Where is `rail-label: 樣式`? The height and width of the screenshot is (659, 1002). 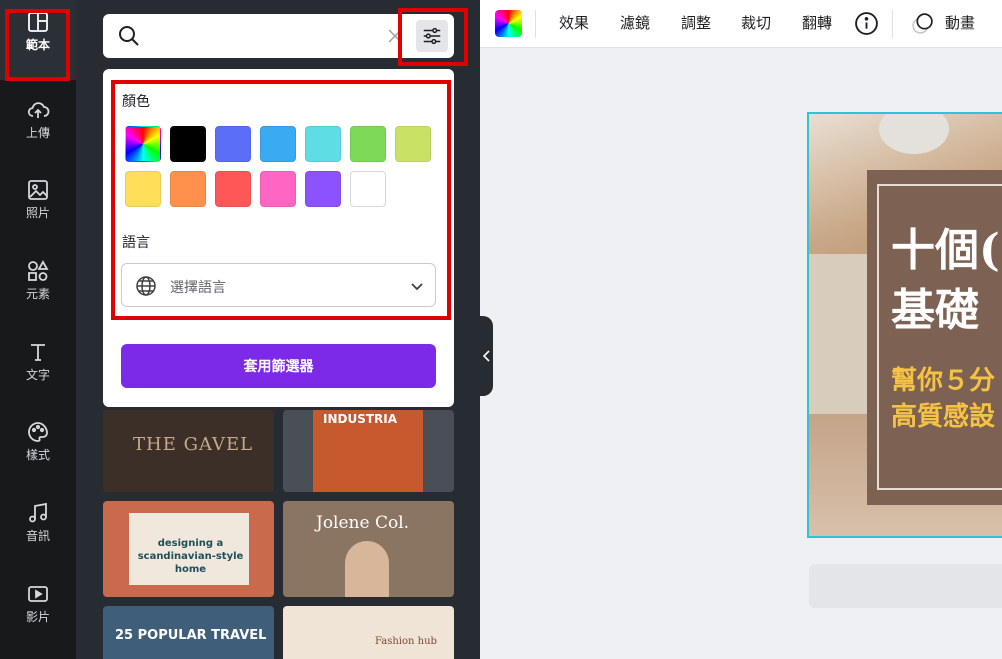 rail-label: 樣式 is located at coordinates (37, 455).